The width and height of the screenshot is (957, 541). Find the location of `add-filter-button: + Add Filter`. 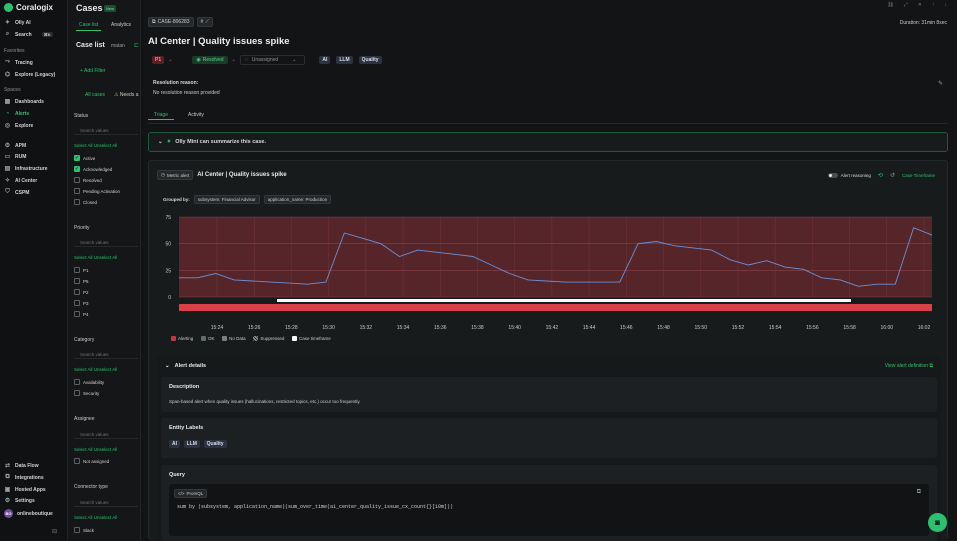

add-filter-button: + Add Filter is located at coordinates (92, 71).